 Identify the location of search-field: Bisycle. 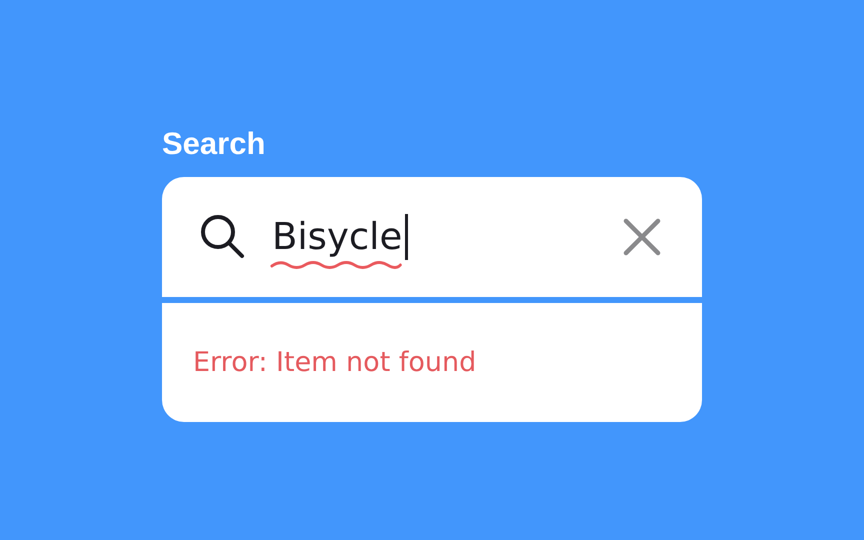
(432, 237).